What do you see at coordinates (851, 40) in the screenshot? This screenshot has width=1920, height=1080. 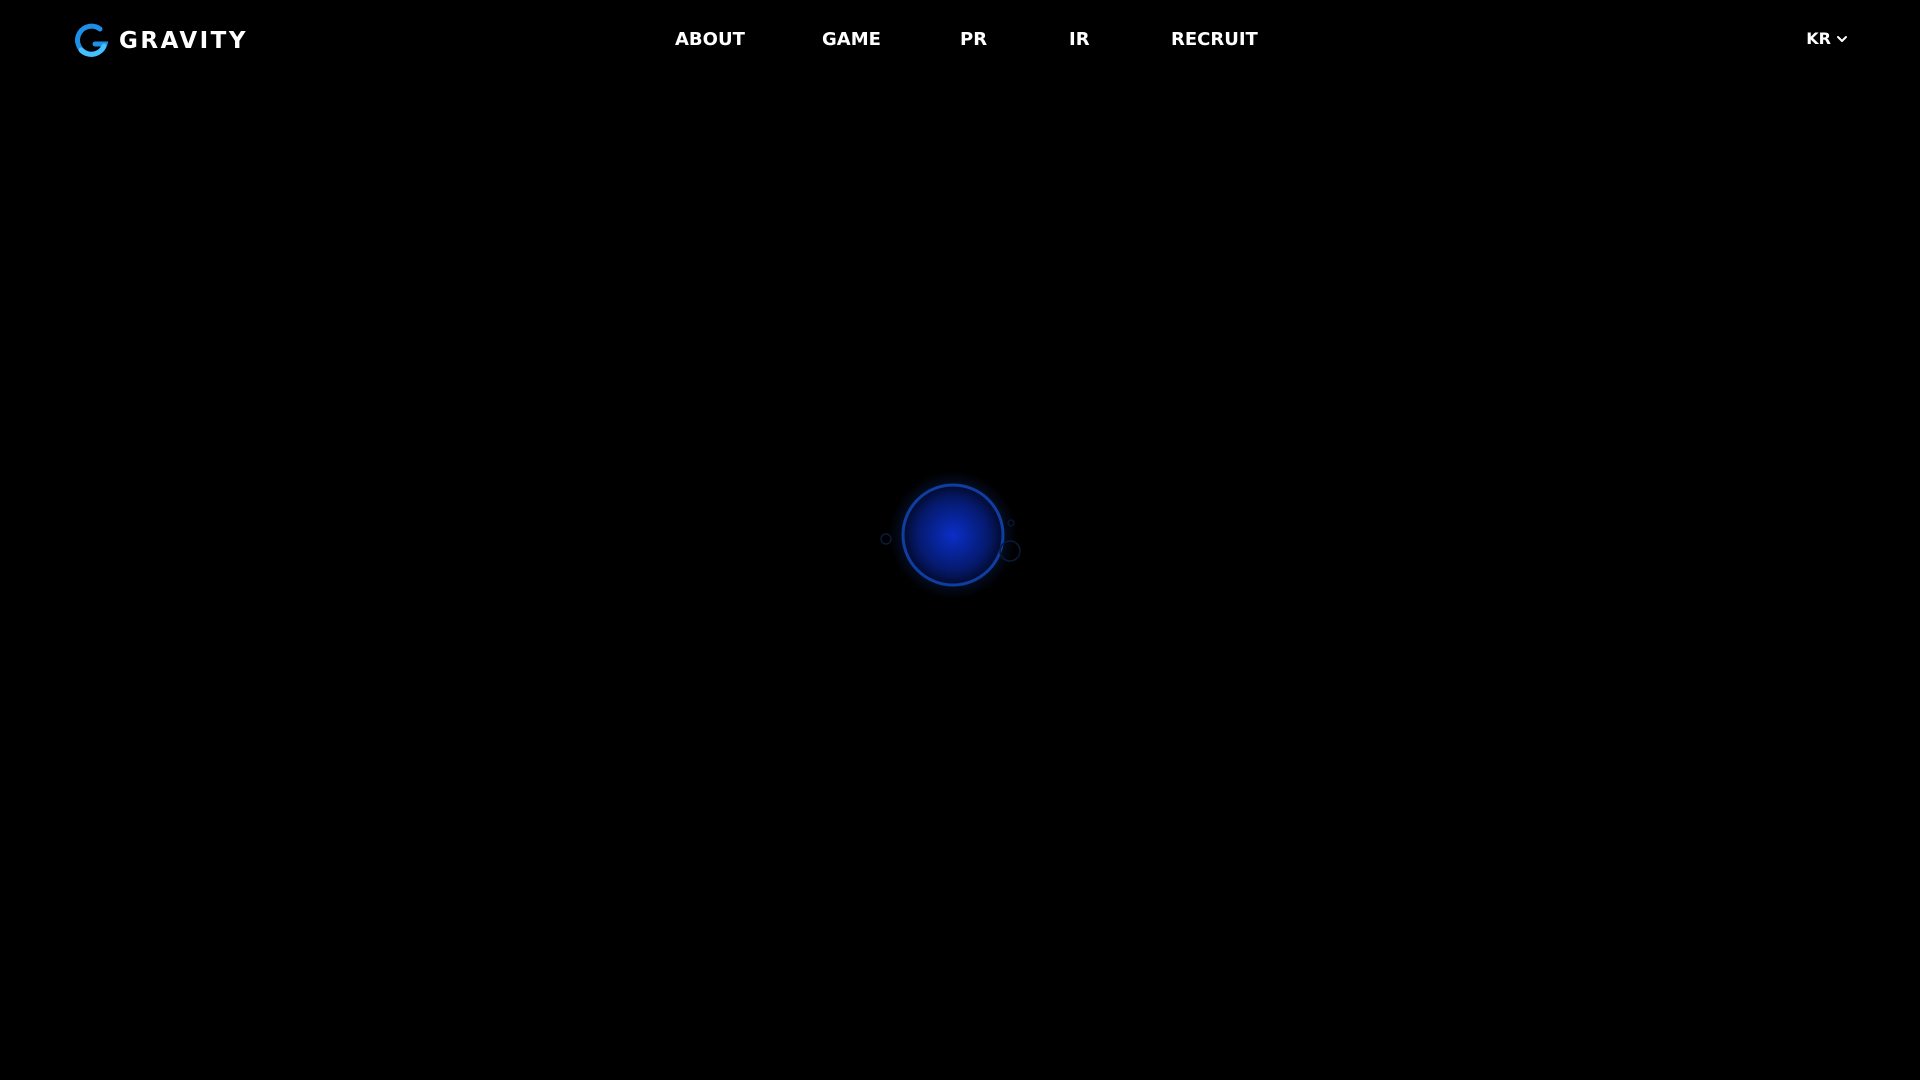 I see `nav-item-game: GAME` at bounding box center [851, 40].